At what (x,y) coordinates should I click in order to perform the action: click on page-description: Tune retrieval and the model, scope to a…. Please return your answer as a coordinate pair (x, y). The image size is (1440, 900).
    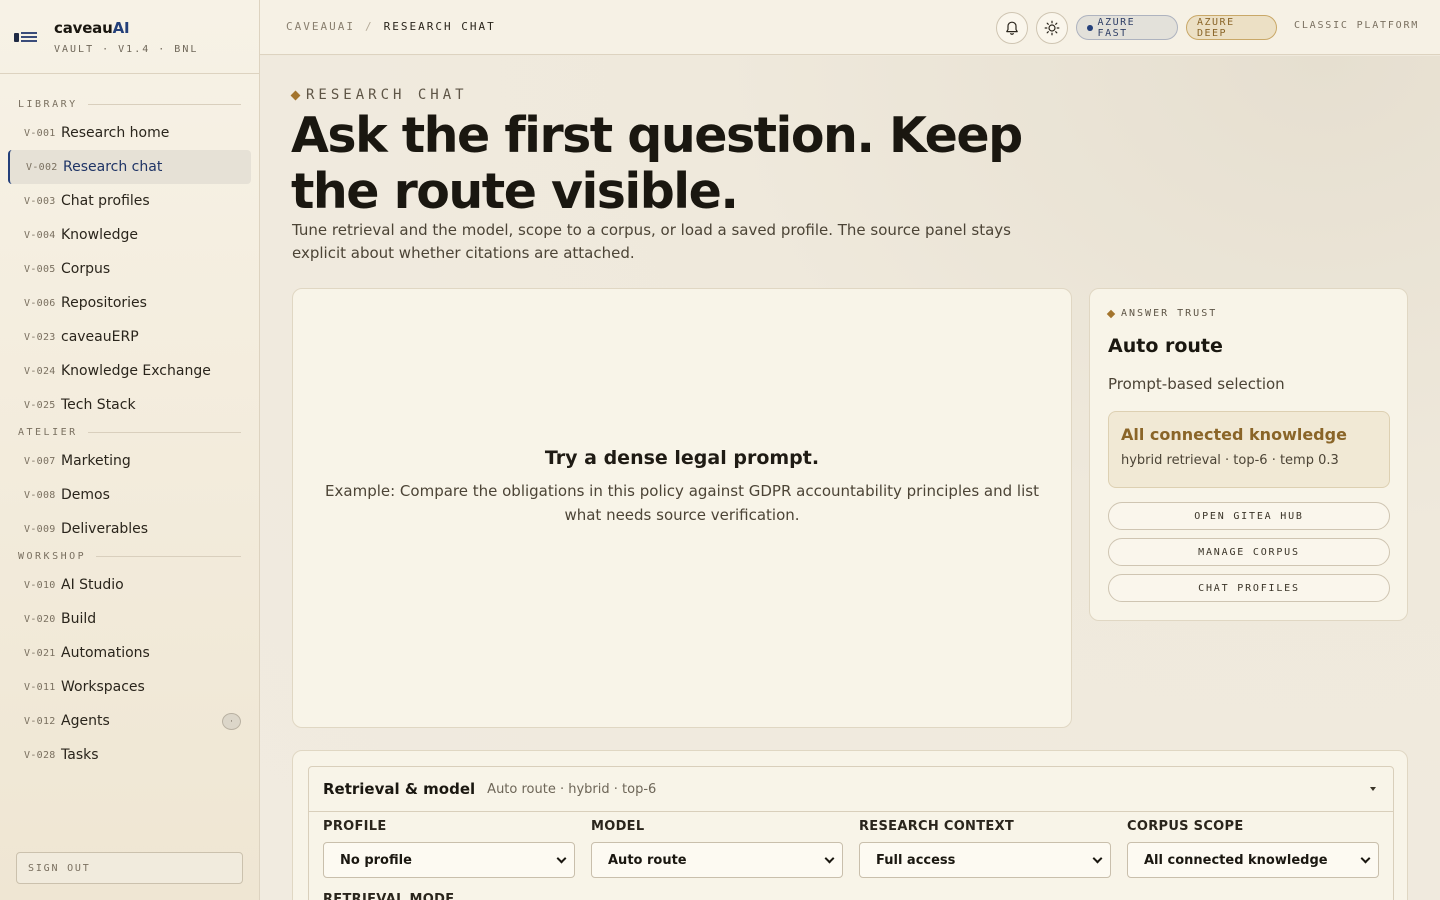
    Looking at the image, I should click on (651, 241).